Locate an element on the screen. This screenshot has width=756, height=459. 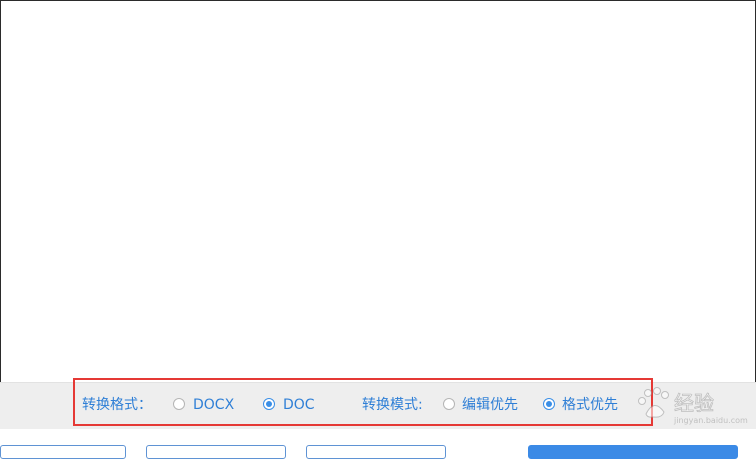
radio-doc is located at coordinates (269, 404).